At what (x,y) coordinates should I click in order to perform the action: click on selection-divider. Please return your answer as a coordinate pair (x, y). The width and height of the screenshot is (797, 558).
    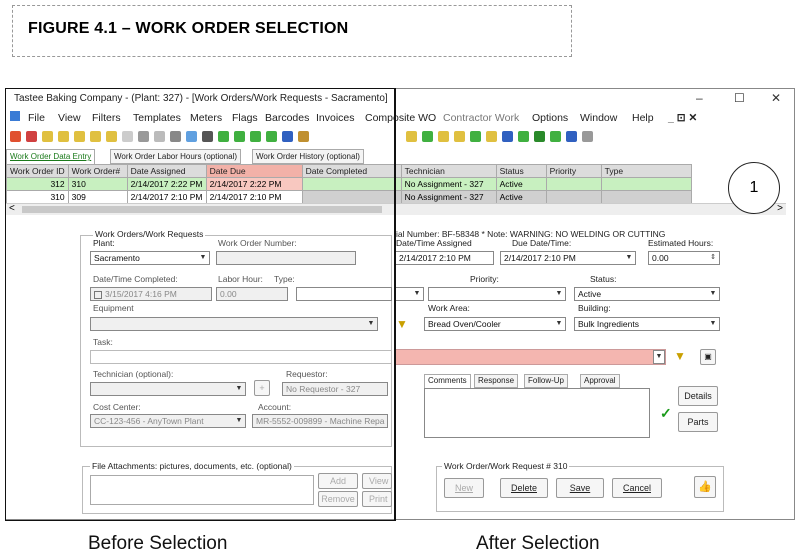
    Looking at the image, I should click on (395, 304).